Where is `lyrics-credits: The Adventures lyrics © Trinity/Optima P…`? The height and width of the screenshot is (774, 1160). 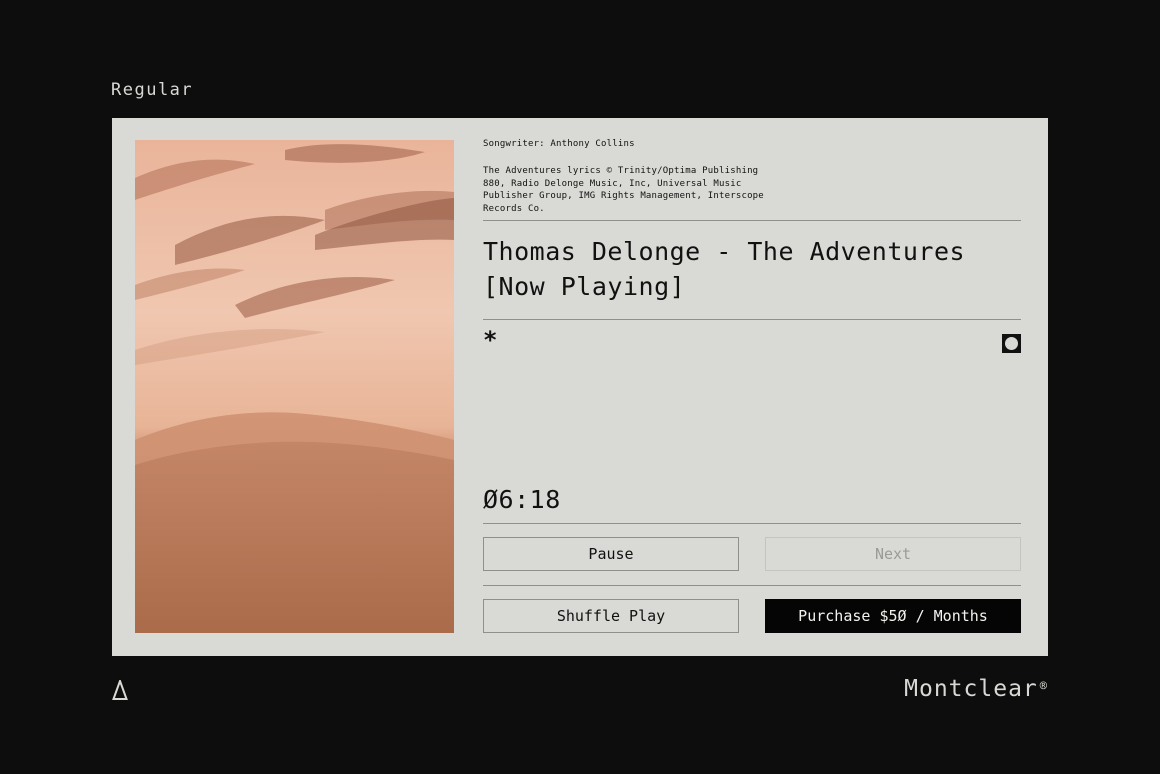 lyrics-credits: The Adventures lyrics © Trinity/Optima P… is located at coordinates (623, 190).